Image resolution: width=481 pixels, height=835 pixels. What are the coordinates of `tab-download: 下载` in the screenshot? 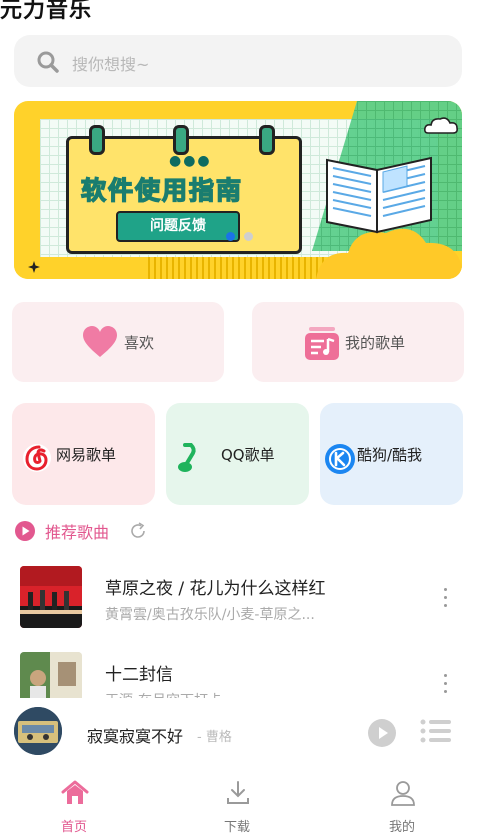 It's located at (237, 801).